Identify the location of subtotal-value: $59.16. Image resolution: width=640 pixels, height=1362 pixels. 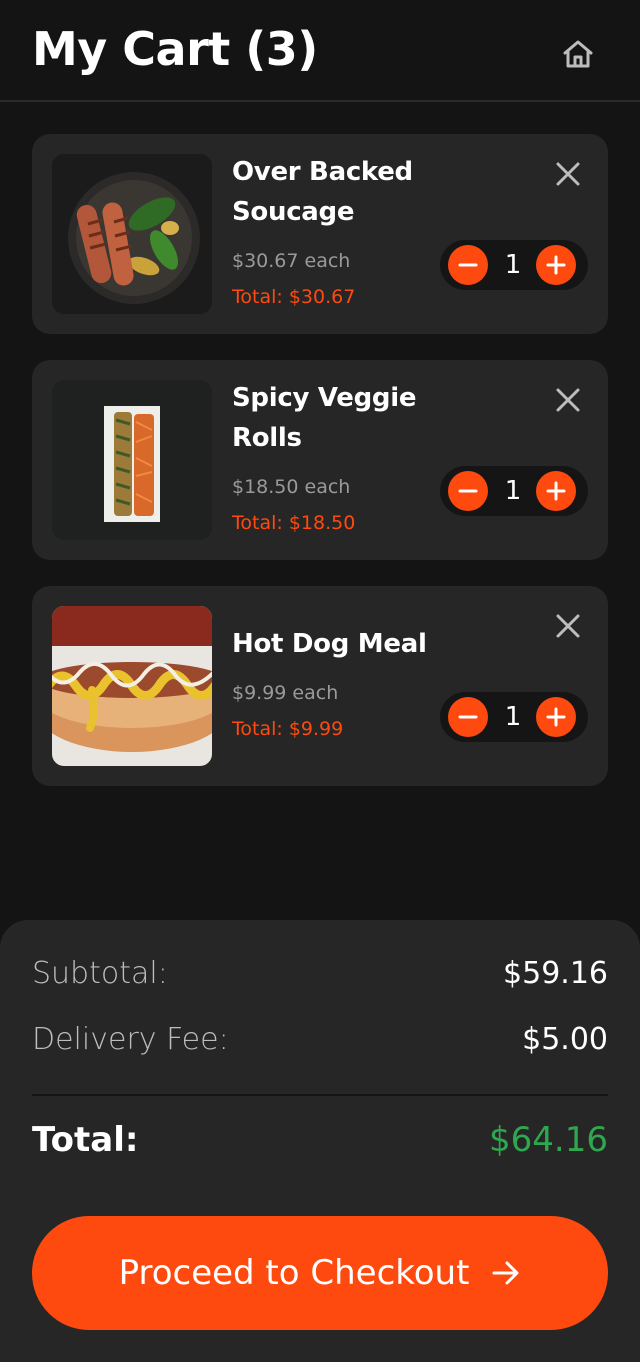
(555, 973).